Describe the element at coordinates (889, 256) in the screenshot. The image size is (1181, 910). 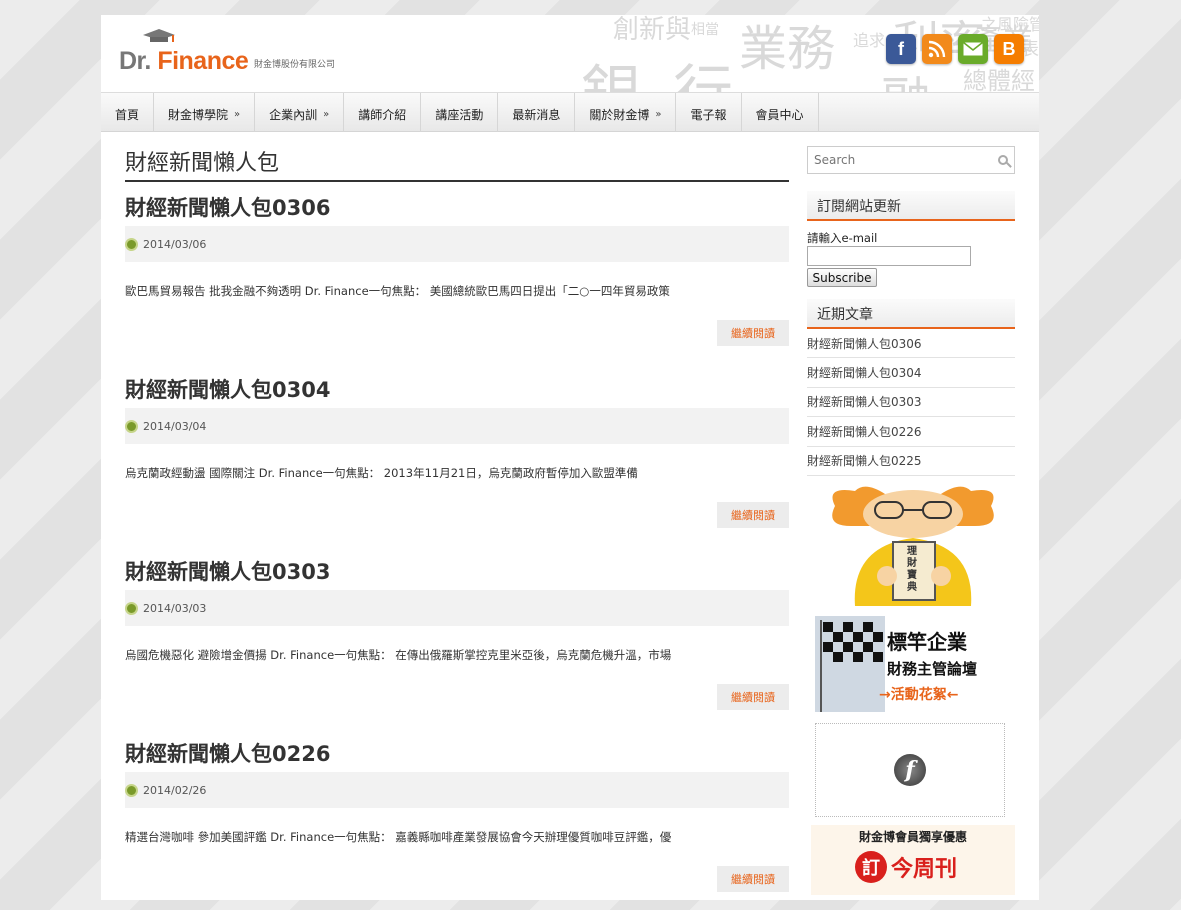
I see `email-field` at that location.